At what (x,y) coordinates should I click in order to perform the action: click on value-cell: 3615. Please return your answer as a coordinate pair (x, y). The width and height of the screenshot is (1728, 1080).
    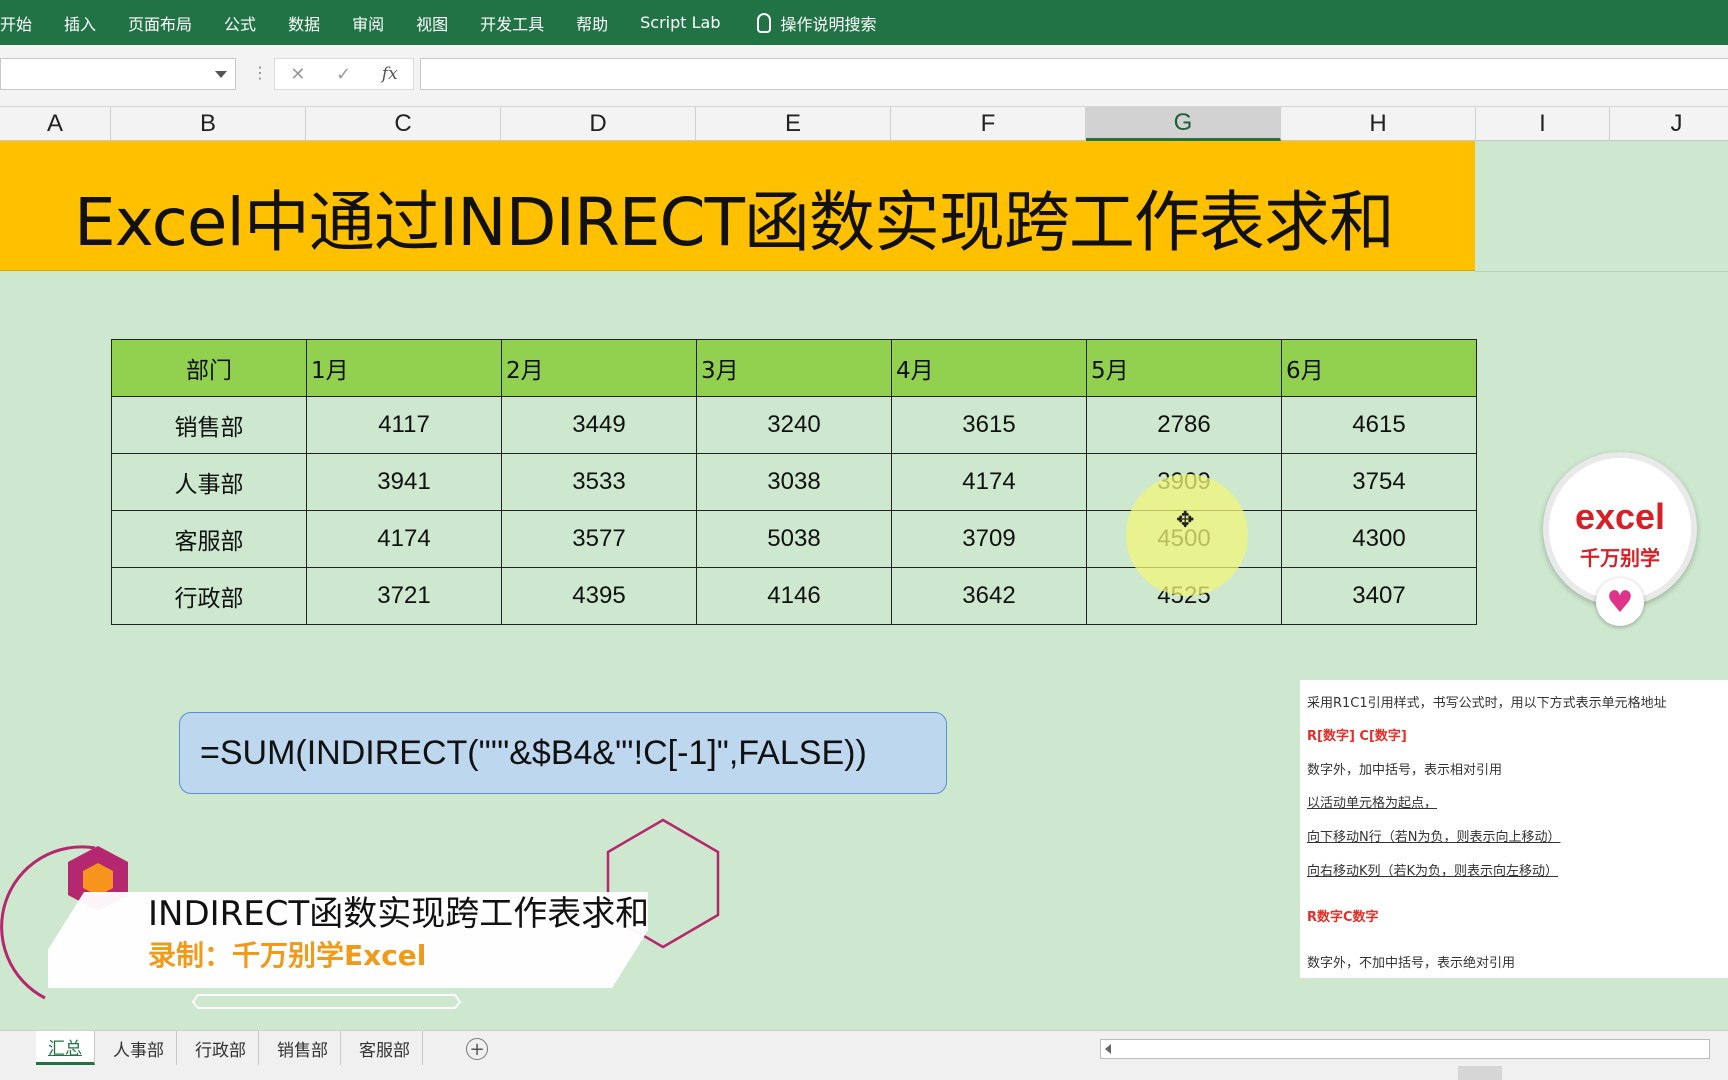
    Looking at the image, I should click on (989, 425).